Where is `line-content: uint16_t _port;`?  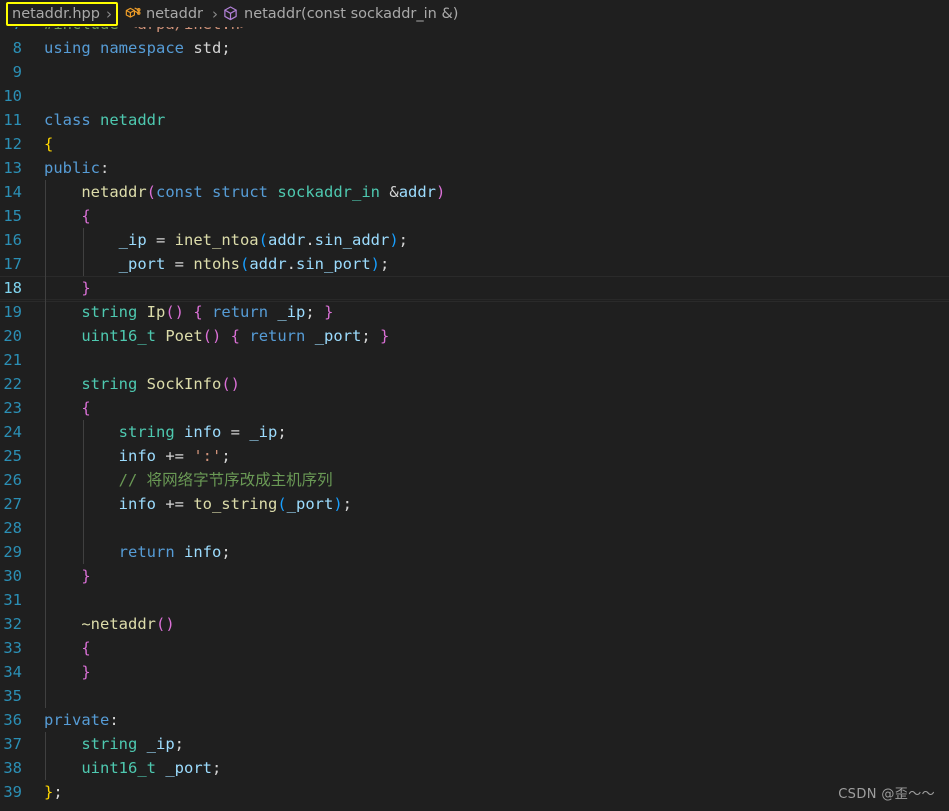
line-content: uint16_t _port; is located at coordinates (151, 768).